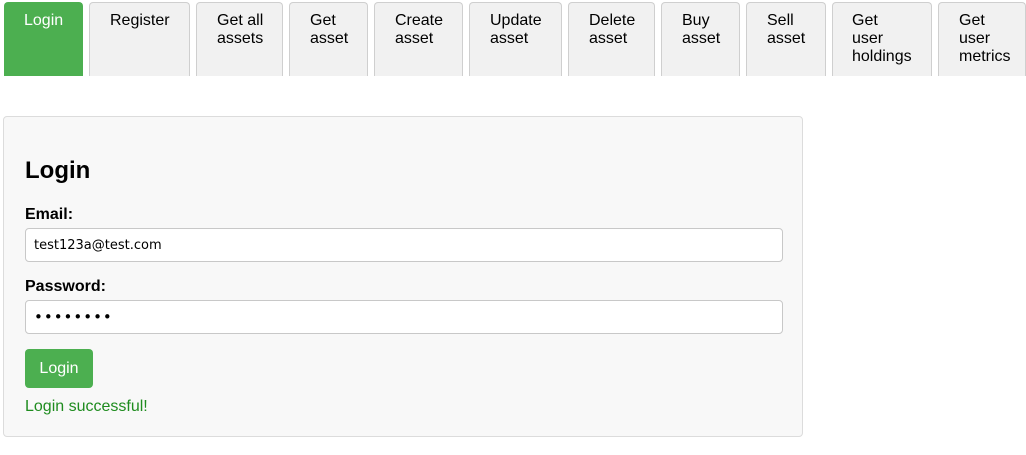 Image resolution: width=1026 pixels, height=455 pixels. What do you see at coordinates (404, 245) in the screenshot?
I see `email-field` at bounding box center [404, 245].